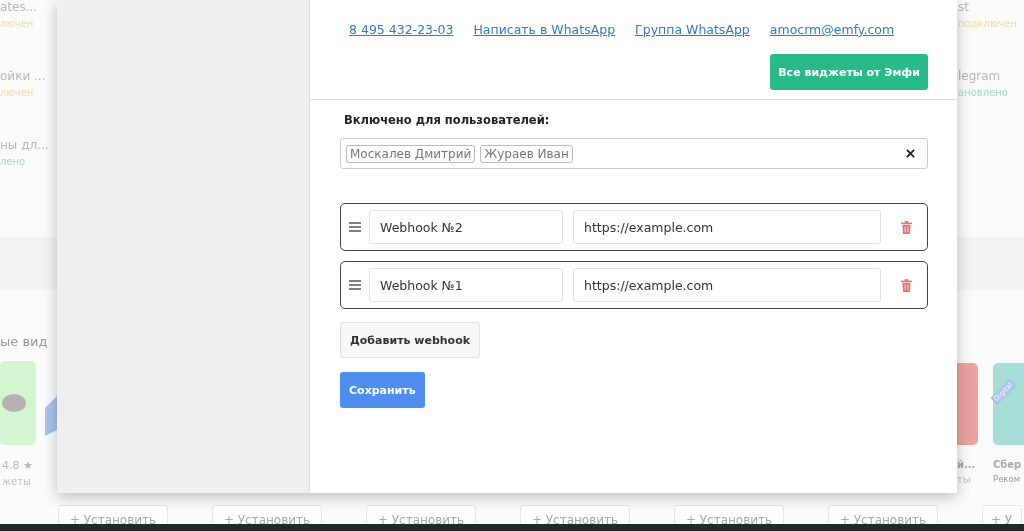 The width and height of the screenshot is (1024, 531). What do you see at coordinates (466, 227) in the screenshot?
I see `webhook-name-field: Webhook №2` at bounding box center [466, 227].